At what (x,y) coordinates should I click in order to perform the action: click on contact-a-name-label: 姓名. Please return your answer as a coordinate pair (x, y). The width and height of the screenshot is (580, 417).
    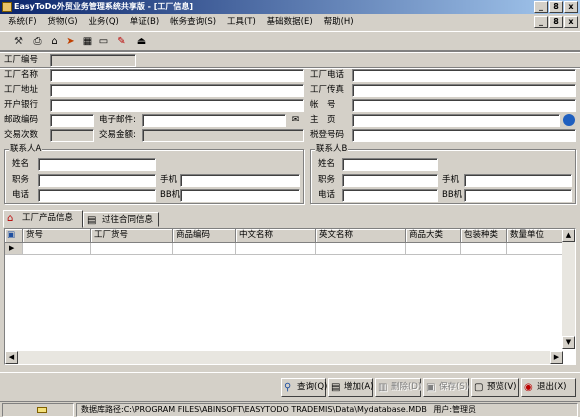
    Looking at the image, I should click on (21, 164).